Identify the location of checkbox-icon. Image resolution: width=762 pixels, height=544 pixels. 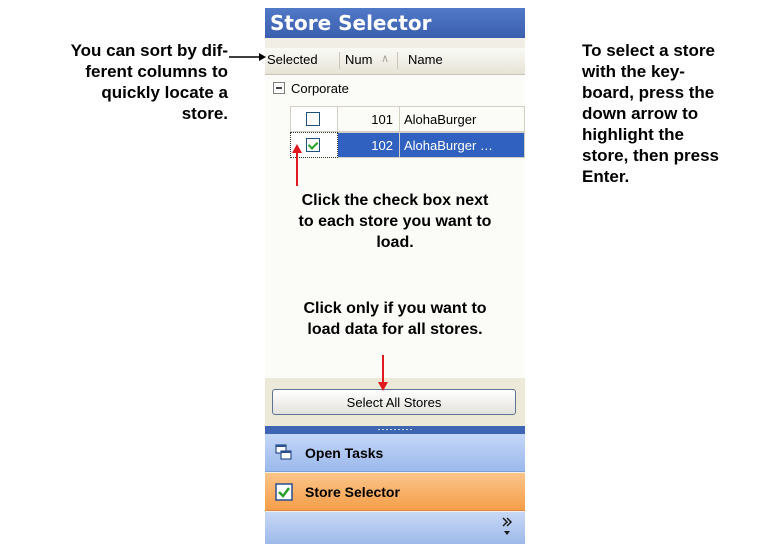
(284, 492).